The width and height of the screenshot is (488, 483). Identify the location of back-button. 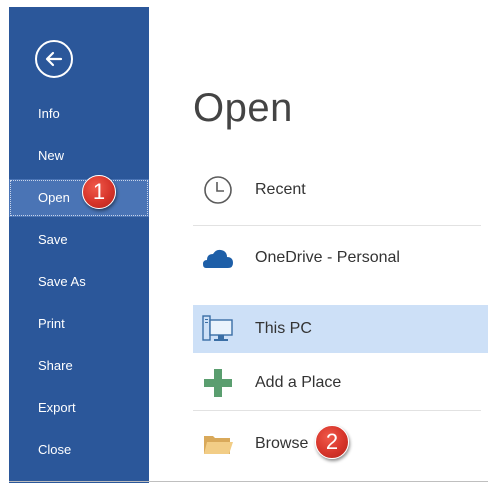
(54, 59).